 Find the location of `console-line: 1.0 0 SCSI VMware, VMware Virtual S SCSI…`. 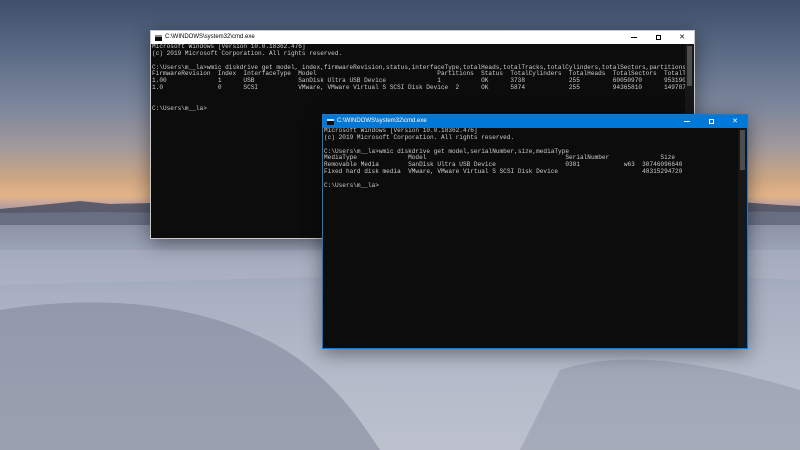

console-line: 1.0 0 SCSI VMware, VMware Virtual S SCSI… is located at coordinates (418, 88).